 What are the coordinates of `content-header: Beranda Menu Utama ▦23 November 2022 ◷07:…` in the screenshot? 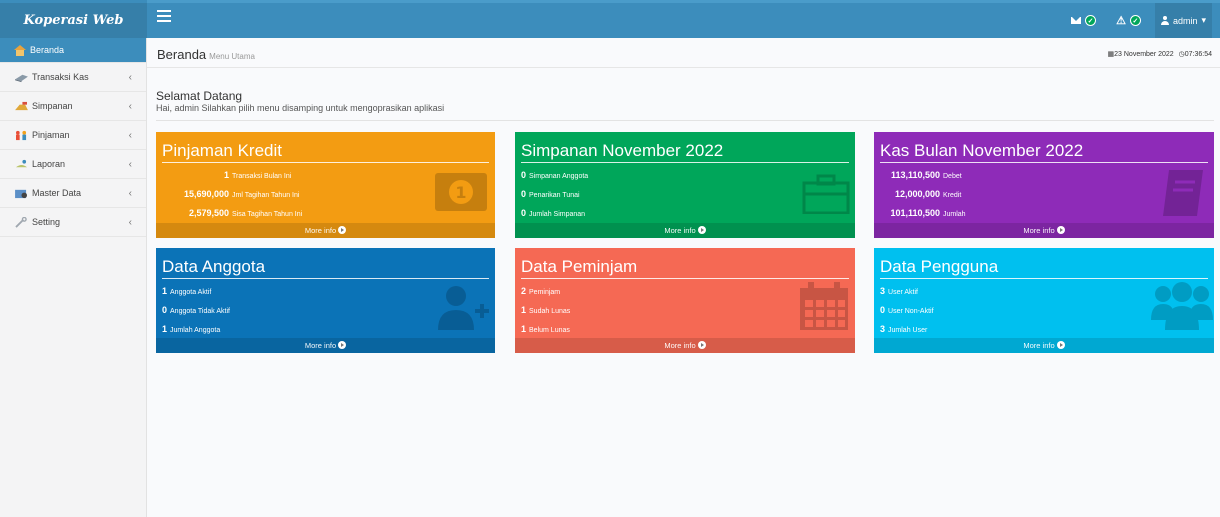 It's located at (683, 53).